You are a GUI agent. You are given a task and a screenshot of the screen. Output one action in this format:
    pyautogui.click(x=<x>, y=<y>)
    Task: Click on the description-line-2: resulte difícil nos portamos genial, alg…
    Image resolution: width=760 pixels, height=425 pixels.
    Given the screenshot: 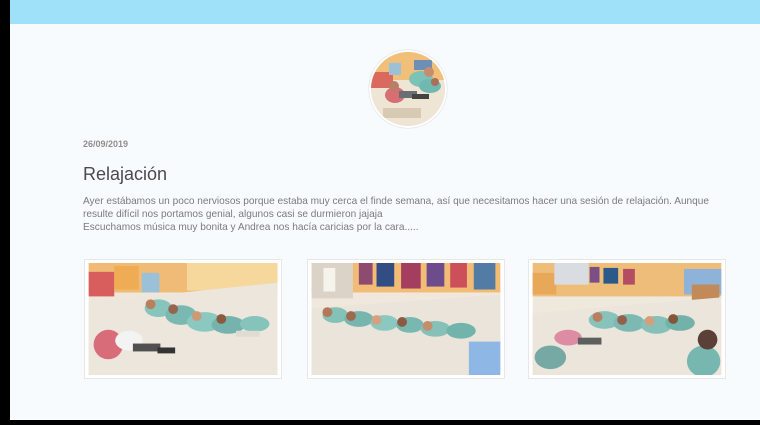 What is the action you would take?
    pyautogui.click(x=233, y=214)
    